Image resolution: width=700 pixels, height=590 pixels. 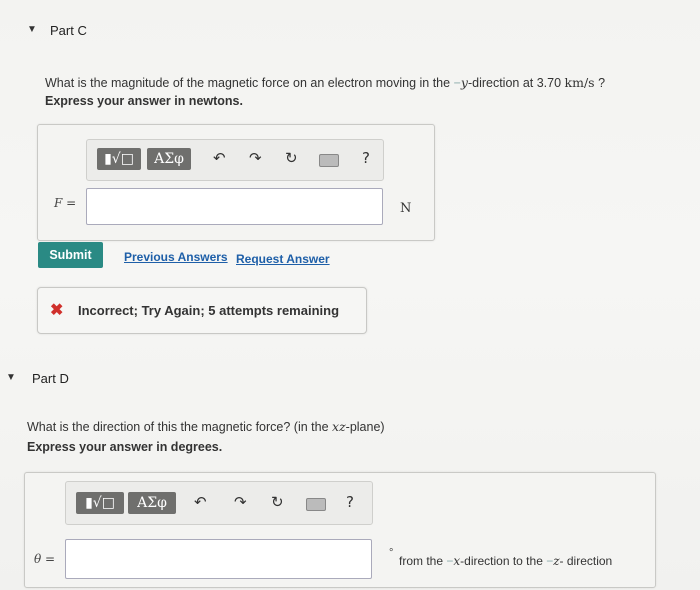 What do you see at coordinates (423, 561) in the screenshot?
I see `suffix-text: from the` at bounding box center [423, 561].